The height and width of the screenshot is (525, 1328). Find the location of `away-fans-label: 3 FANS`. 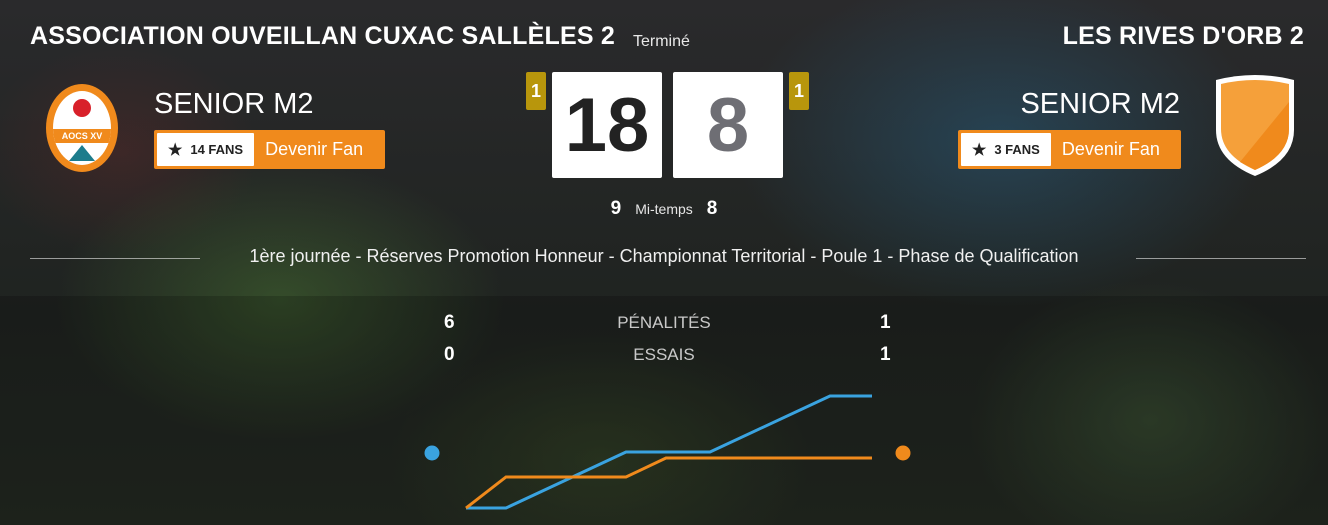

away-fans-label: 3 FANS is located at coordinates (1017, 149).